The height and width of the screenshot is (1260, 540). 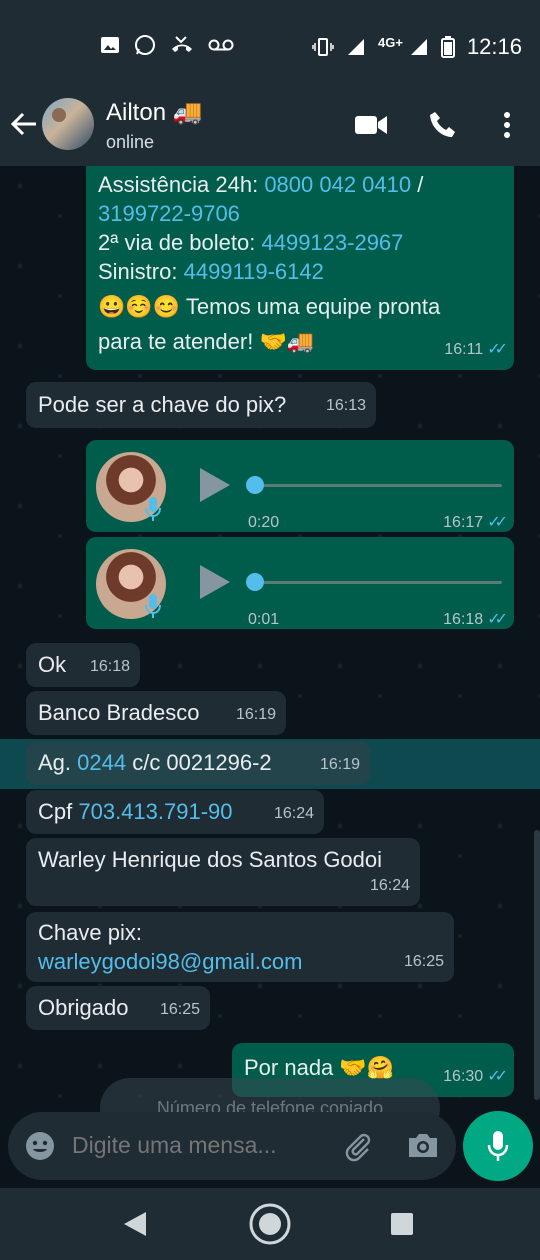 I want to click on message-time: 16:11, so click(x=464, y=349).